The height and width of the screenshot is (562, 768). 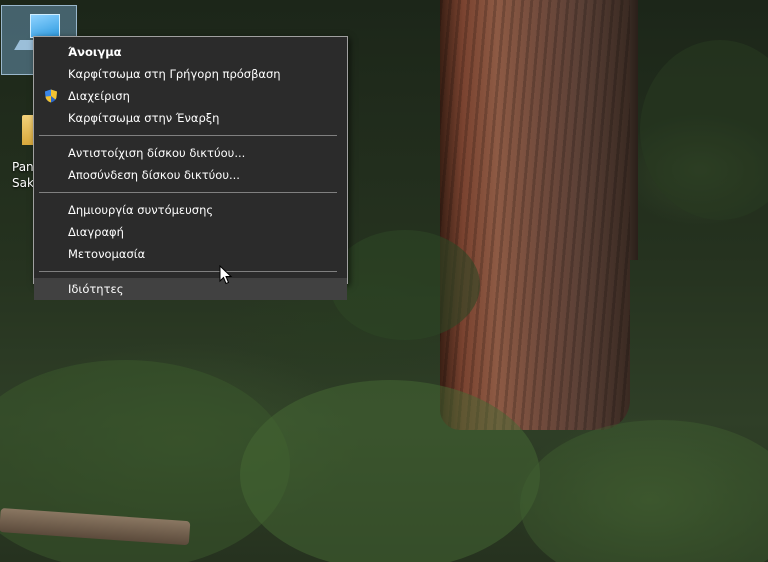 What do you see at coordinates (190, 289) in the screenshot?
I see `menu-item-properties: Ιδιότητες` at bounding box center [190, 289].